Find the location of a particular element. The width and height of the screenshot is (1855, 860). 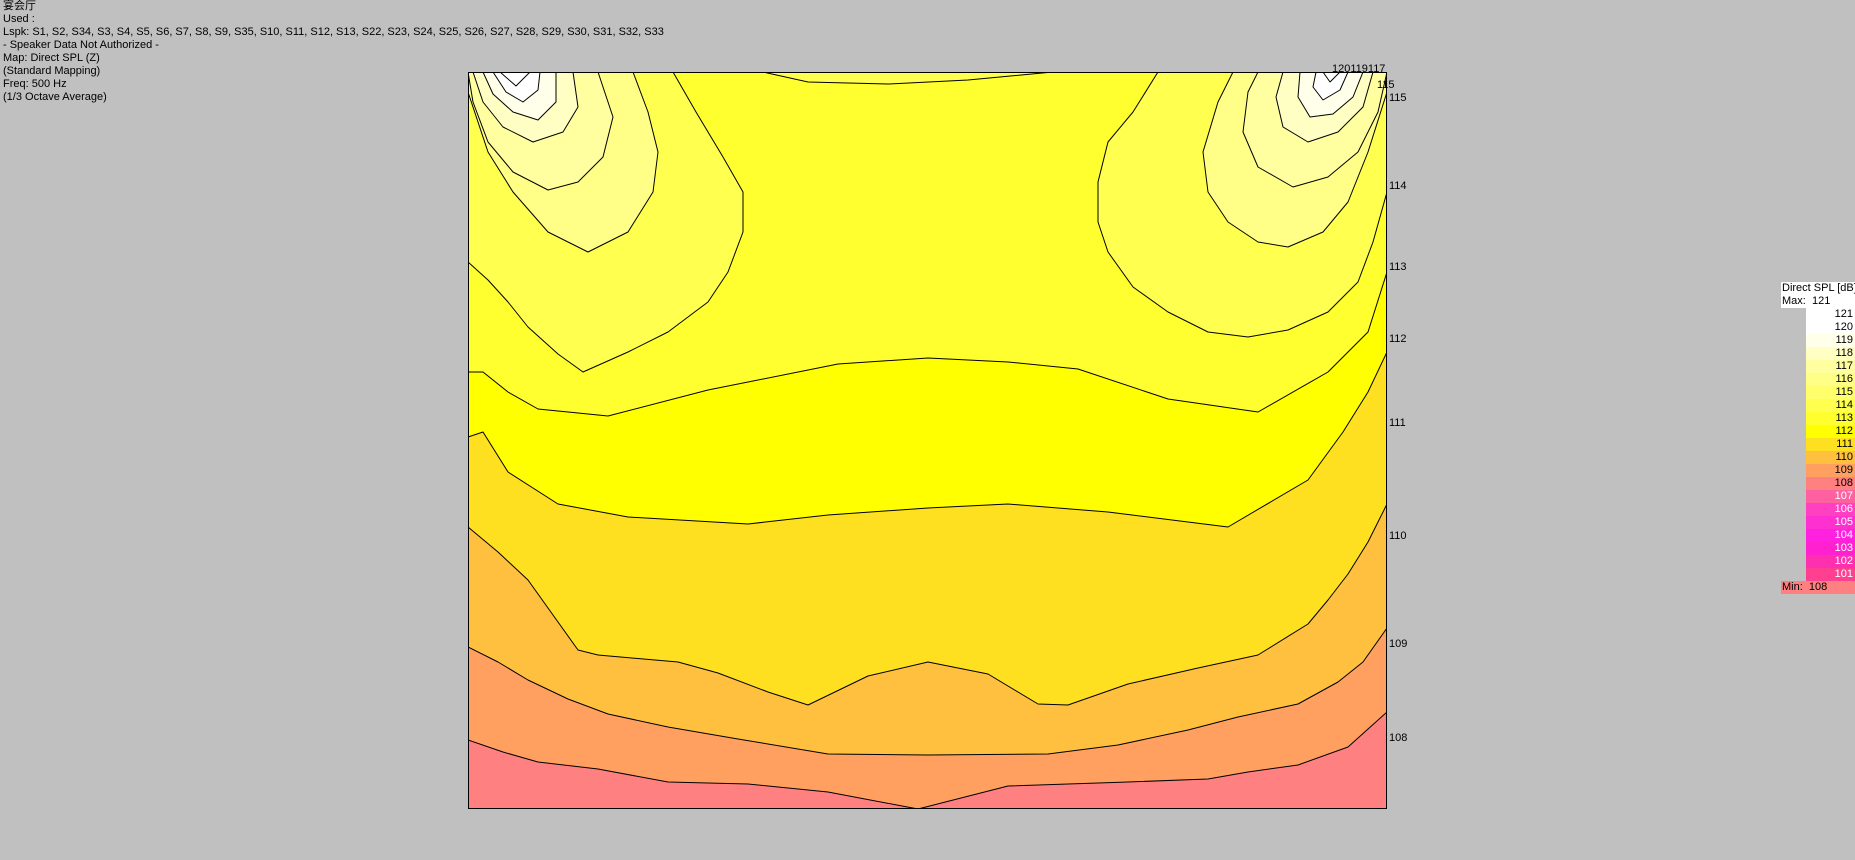

legend-level-102: 102 is located at coordinates (1830, 561).